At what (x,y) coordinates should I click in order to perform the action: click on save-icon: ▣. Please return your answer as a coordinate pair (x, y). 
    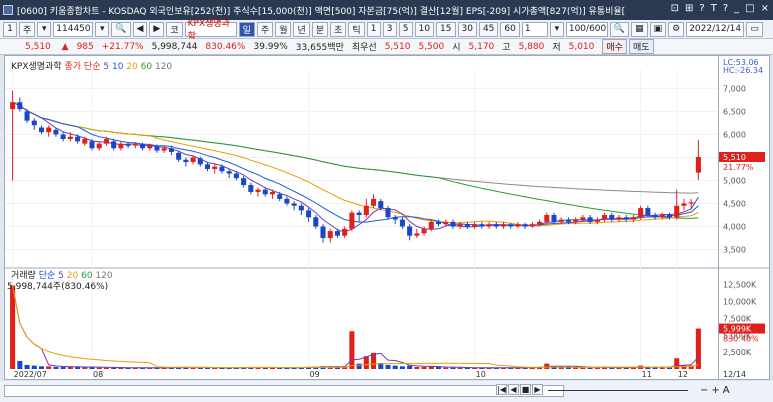
    Looking at the image, I should click on (658, 29).